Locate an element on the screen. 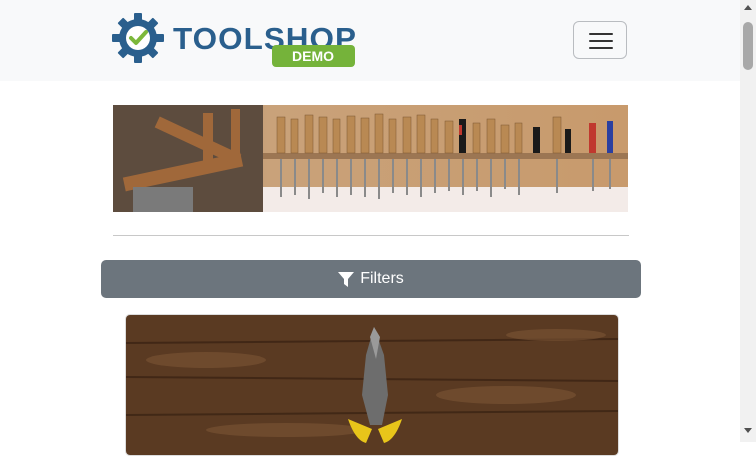 Image resolution: width=756 pixels, height=456 pixels. gear-icon is located at coordinates (138, 38).